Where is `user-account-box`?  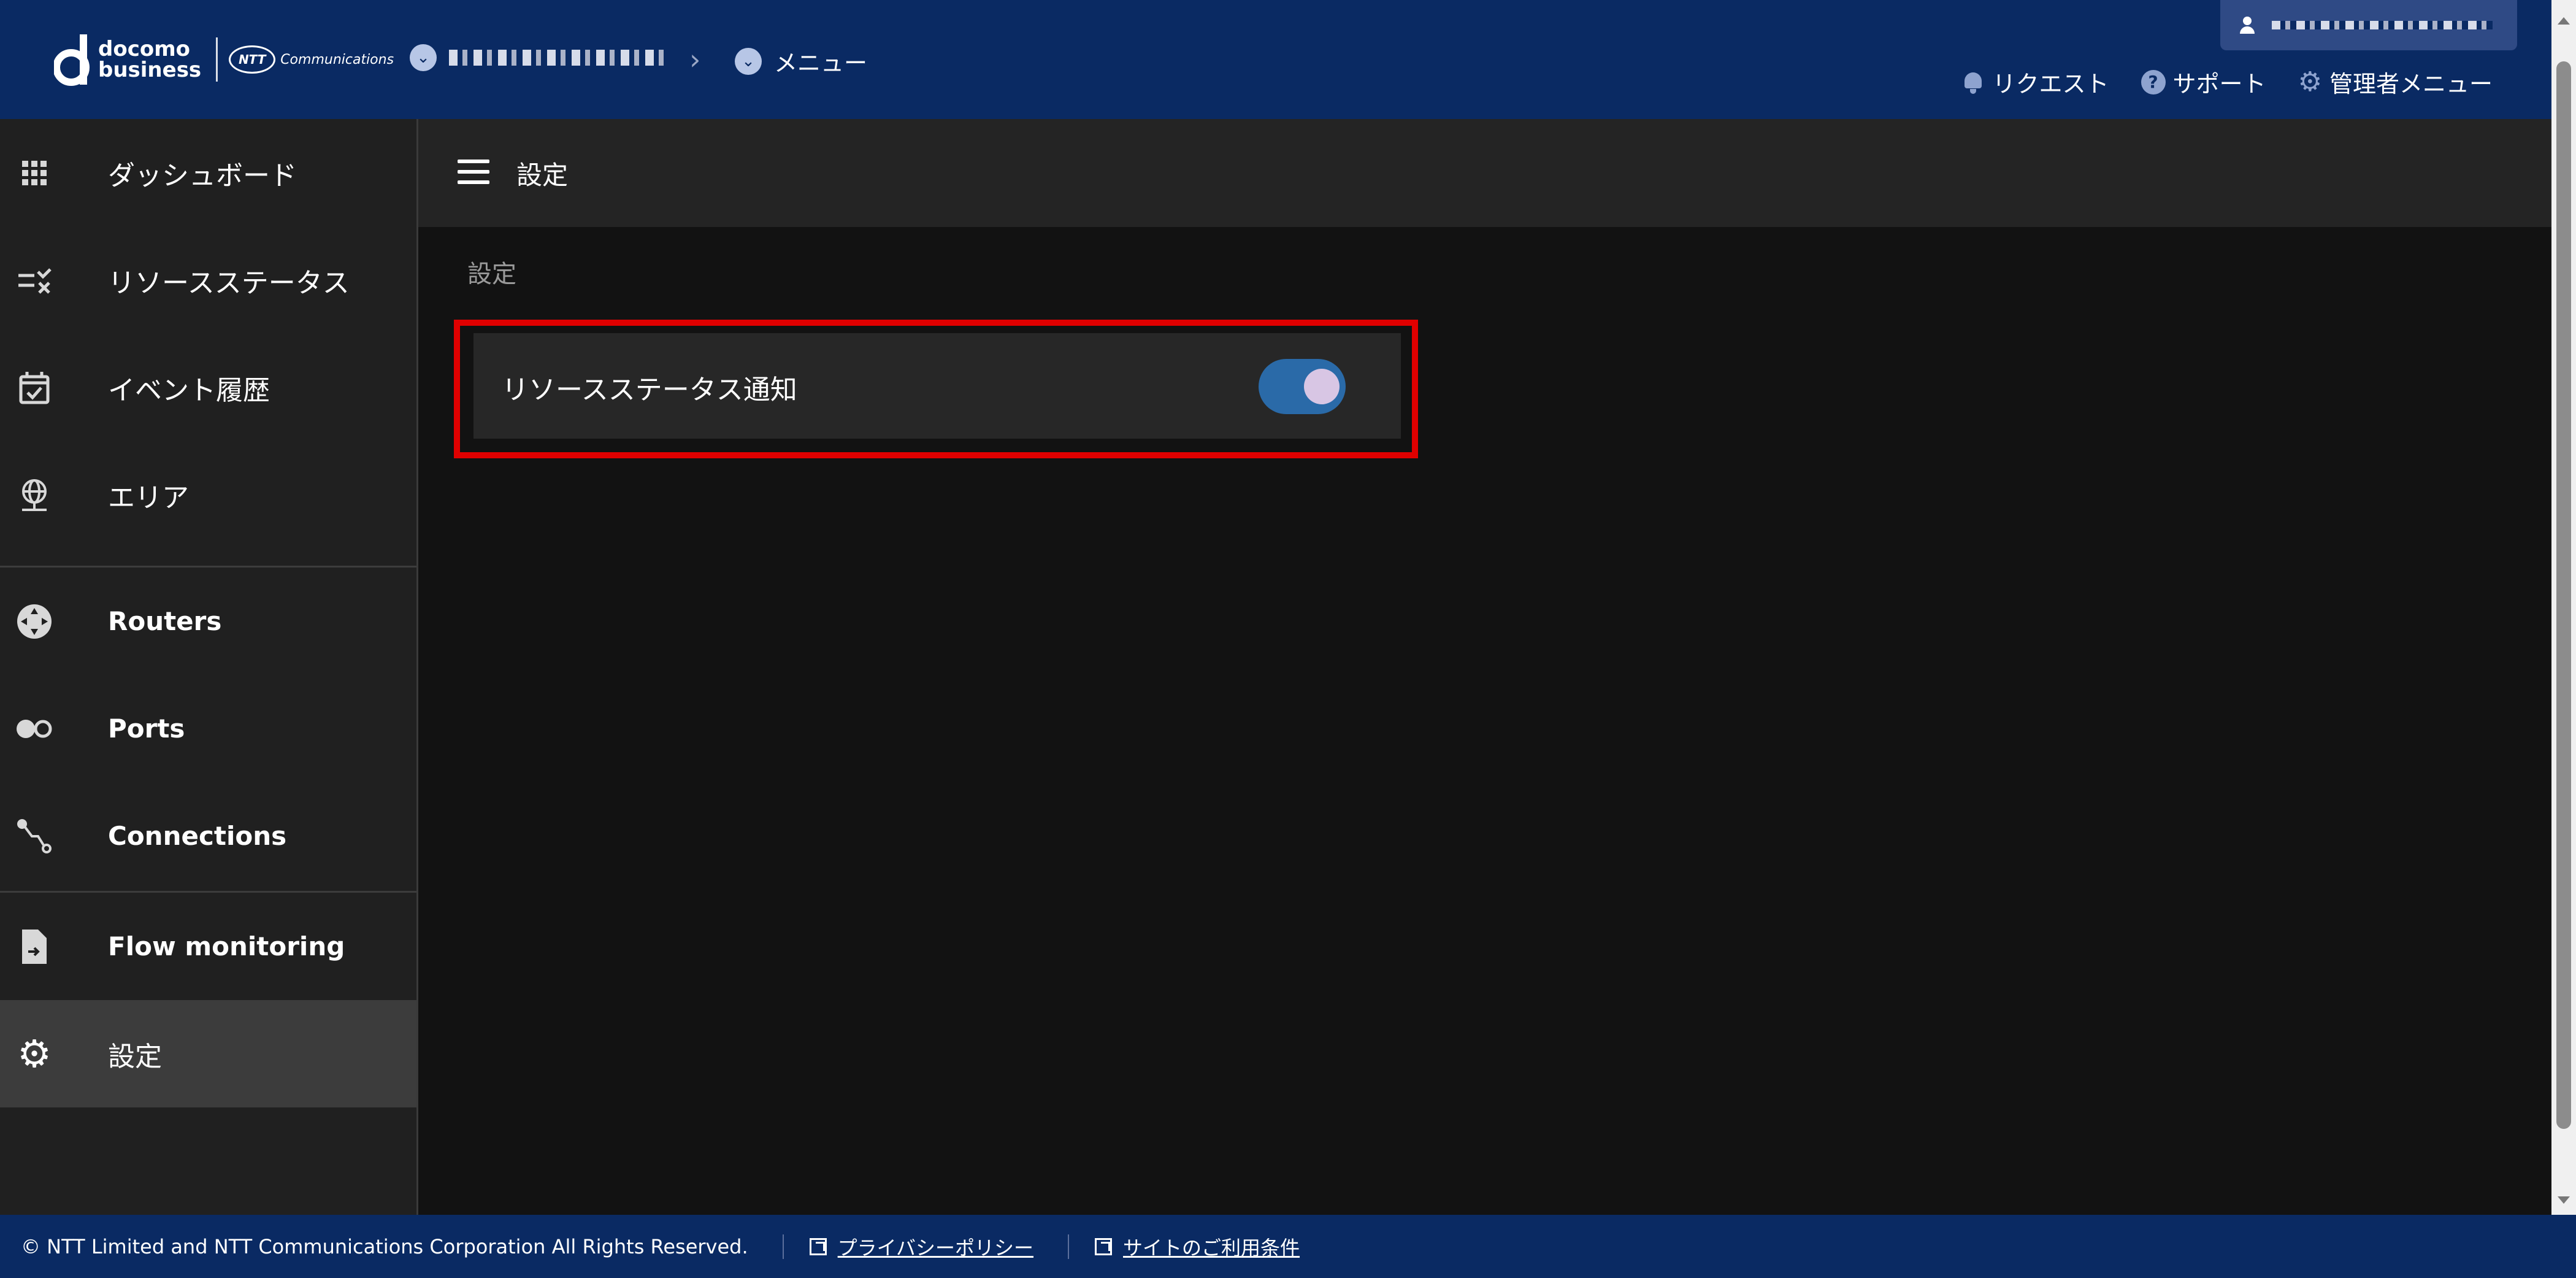 user-account-box is located at coordinates (2368, 25).